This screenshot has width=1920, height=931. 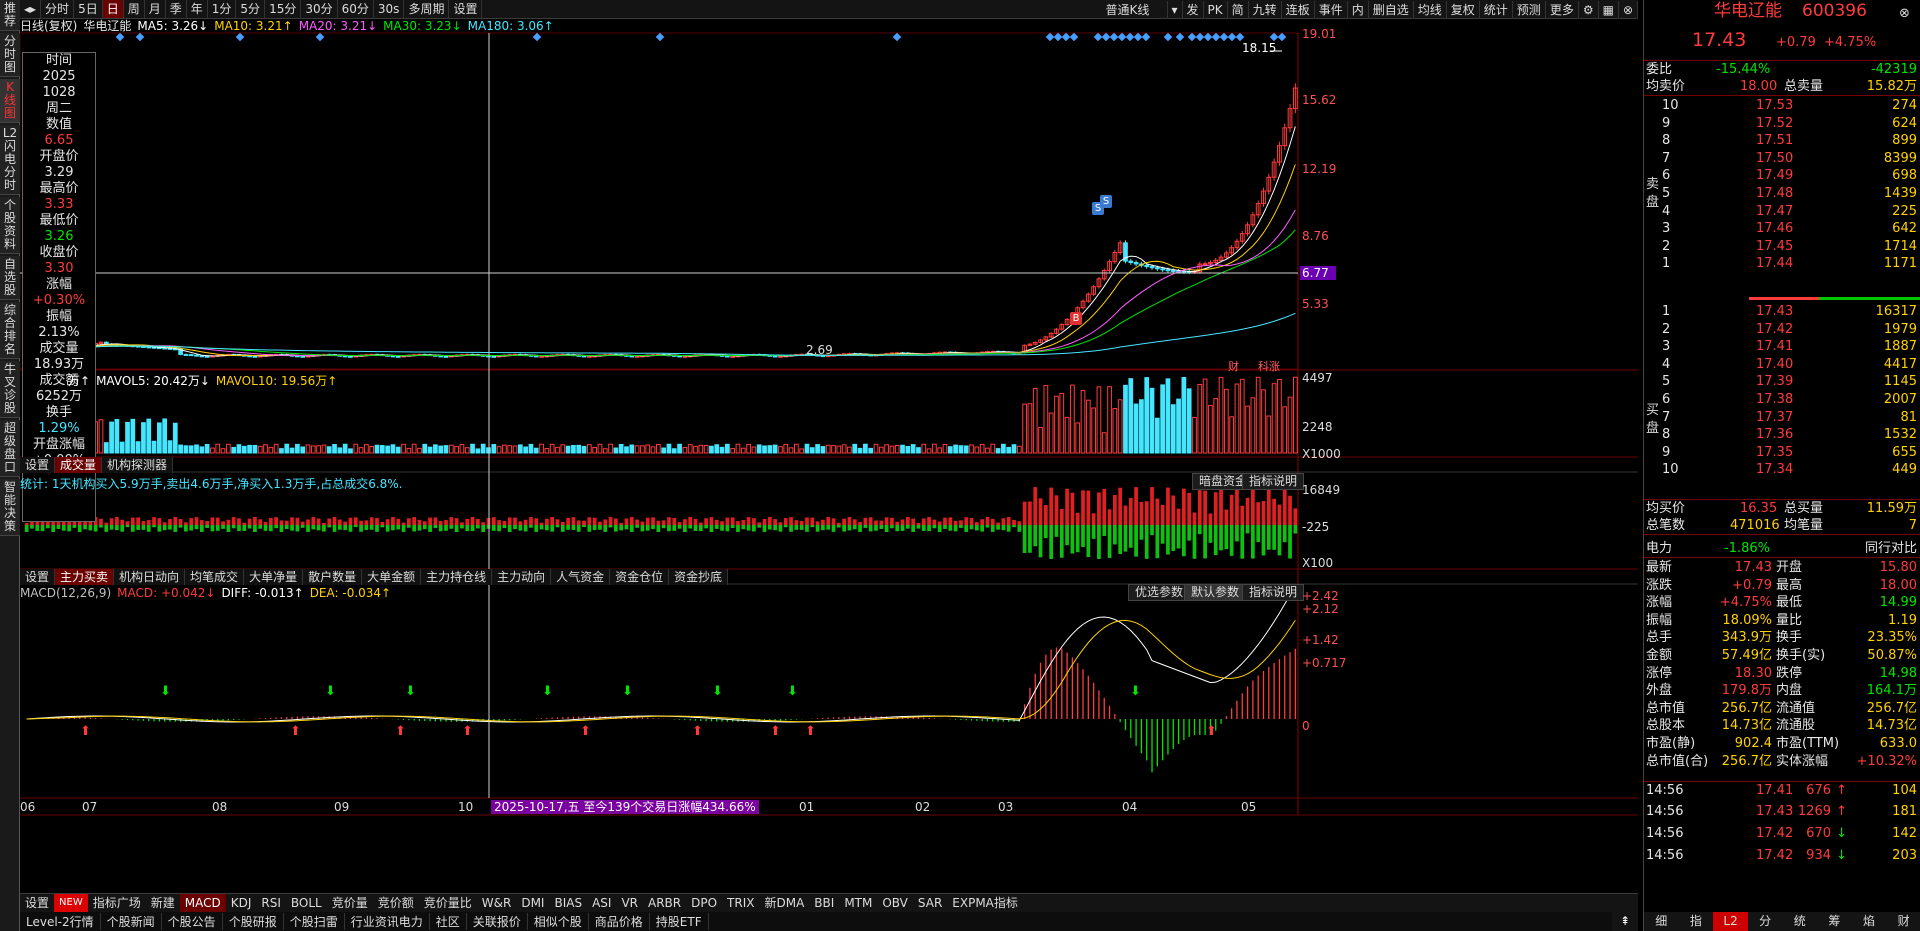 What do you see at coordinates (1891, 549) in the screenshot?
I see `sector-compare-link: 同行对比` at bounding box center [1891, 549].